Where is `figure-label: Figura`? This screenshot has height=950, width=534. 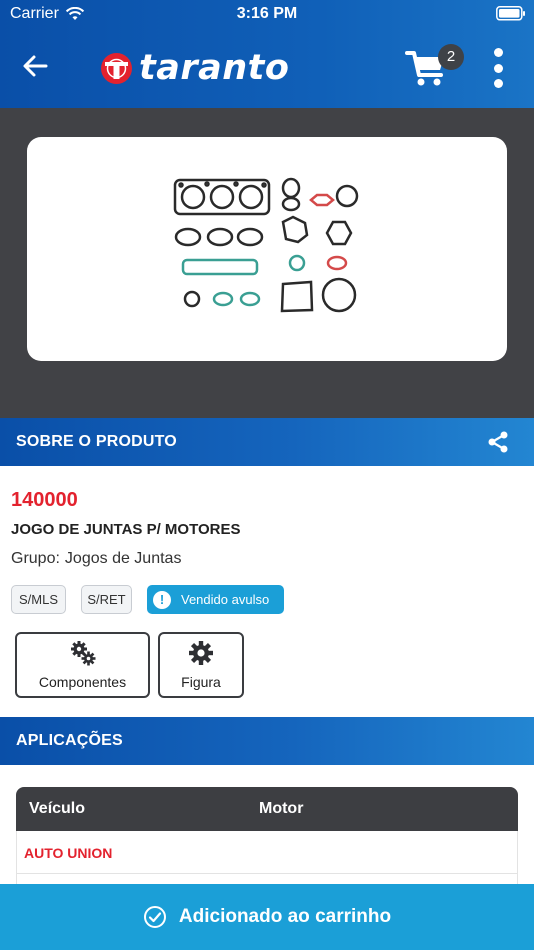 figure-label: Figura is located at coordinates (201, 682).